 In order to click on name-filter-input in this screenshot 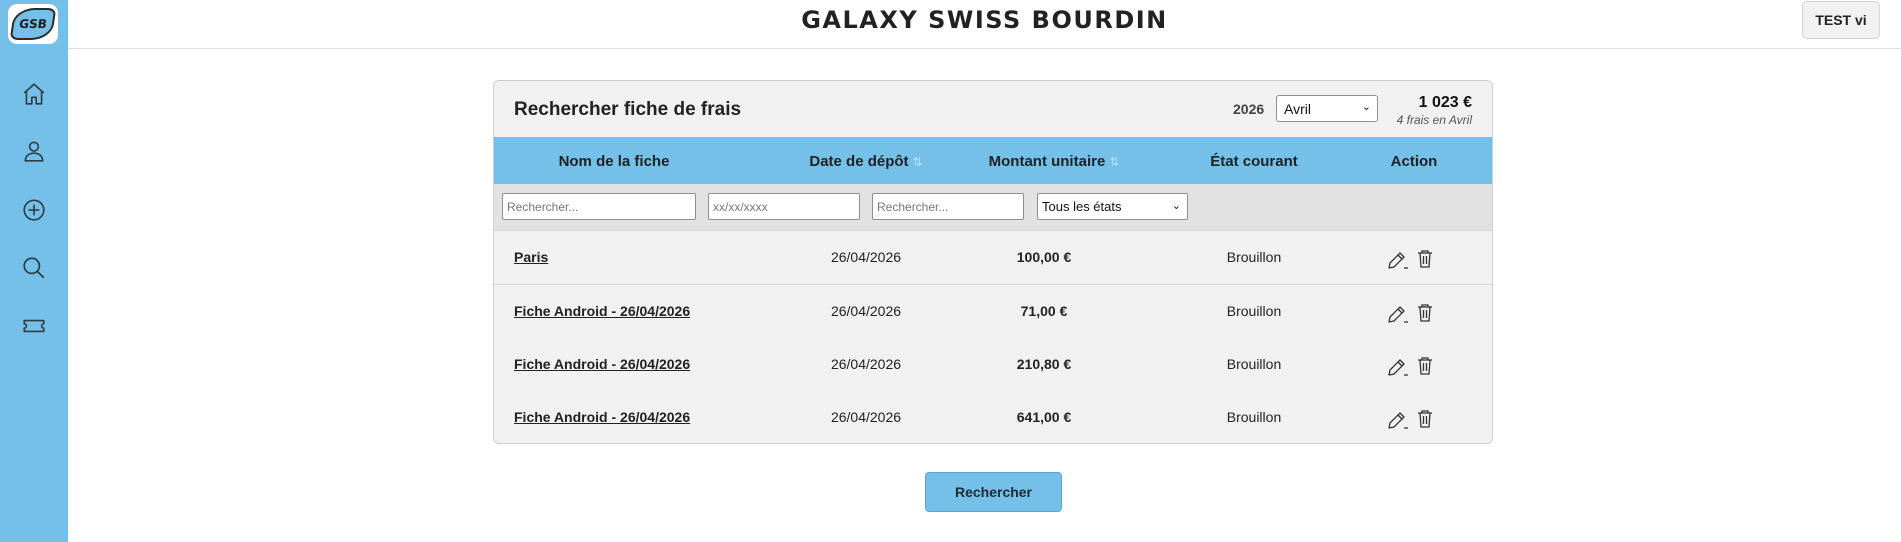, I will do `click(599, 206)`.